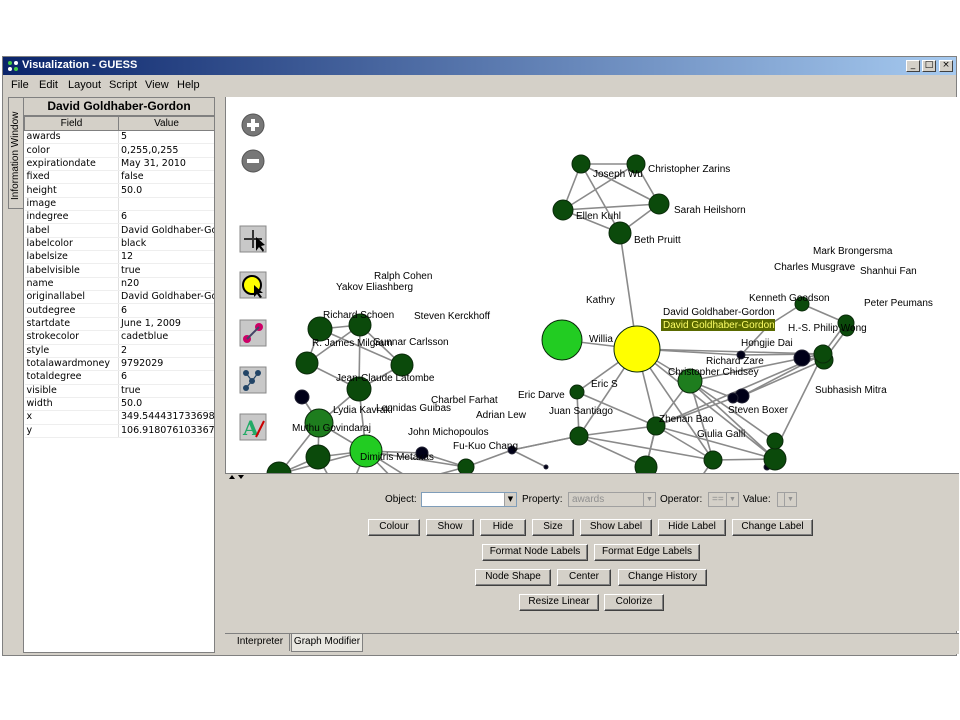 The height and width of the screenshot is (720, 960). Describe the element at coordinates (358, 315) in the screenshot. I see `node-label: Richard Schoen` at that location.